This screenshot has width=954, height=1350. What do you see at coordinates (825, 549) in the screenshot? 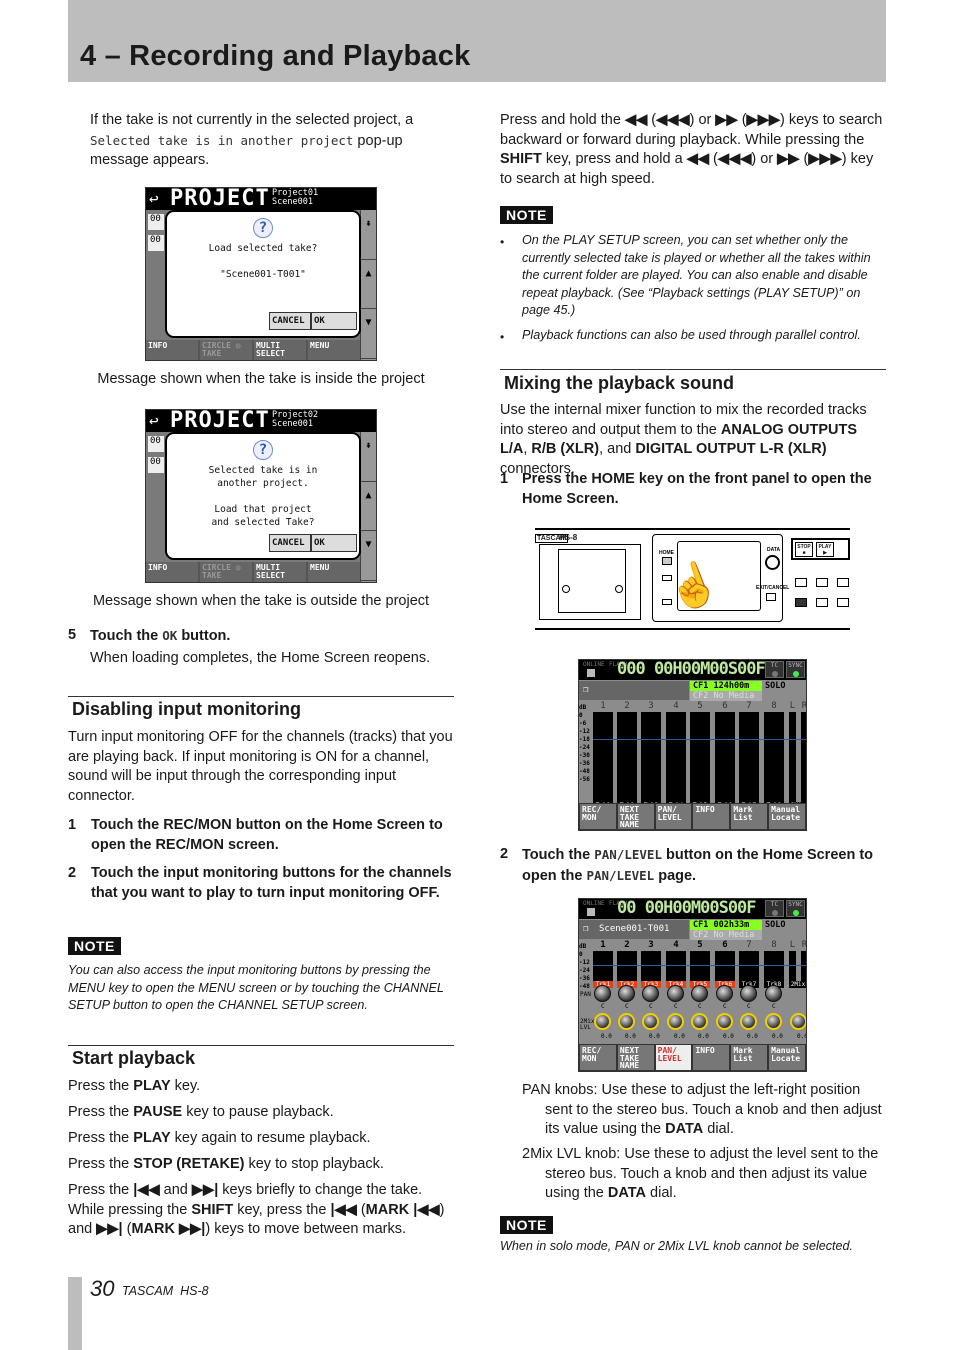
I see `play-key: PLAY ▶` at bounding box center [825, 549].